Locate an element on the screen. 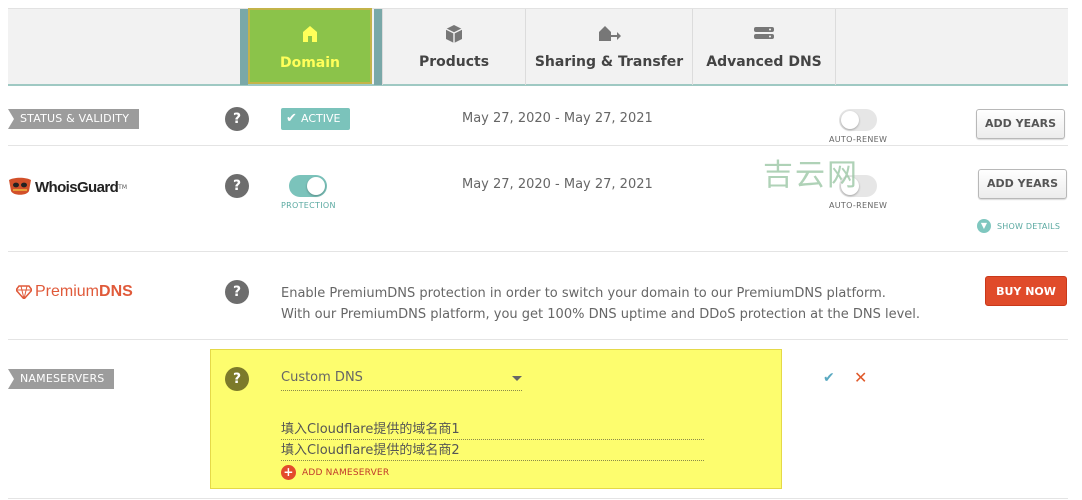  share-transfer-icon is located at coordinates (609, 35).